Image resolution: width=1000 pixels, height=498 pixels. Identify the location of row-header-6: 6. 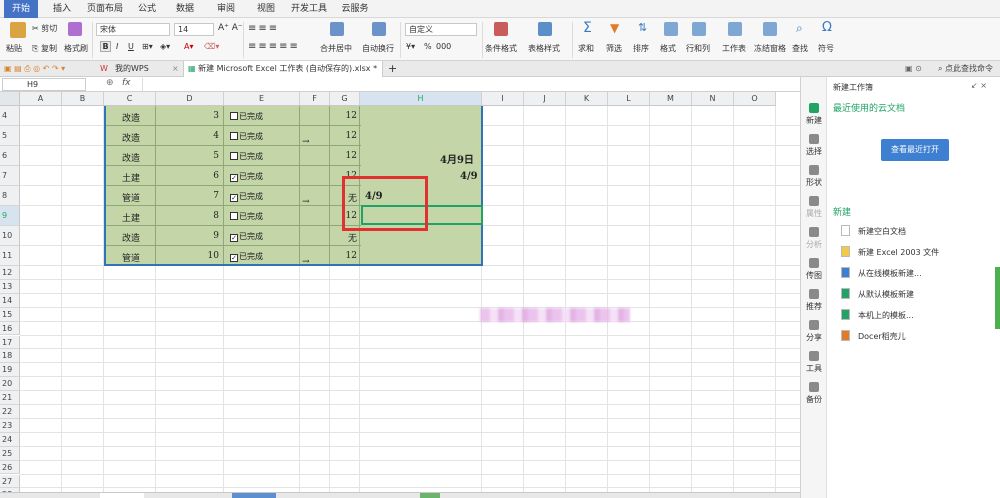
(10, 156).